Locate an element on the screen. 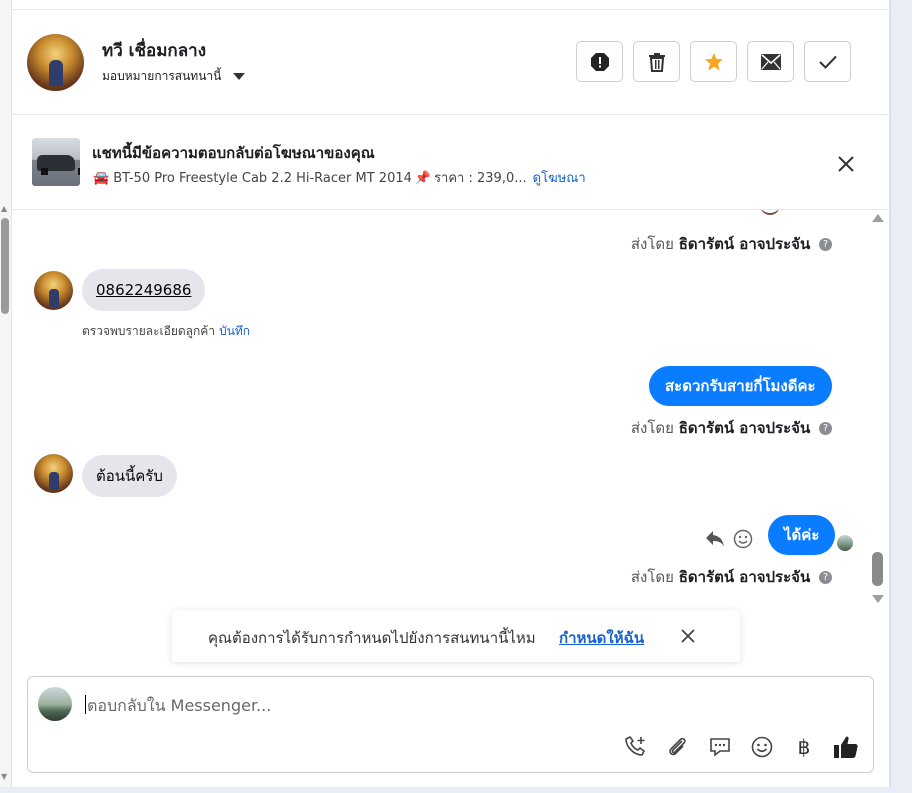 The height and width of the screenshot is (793, 912). call-button is located at coordinates (636, 747).